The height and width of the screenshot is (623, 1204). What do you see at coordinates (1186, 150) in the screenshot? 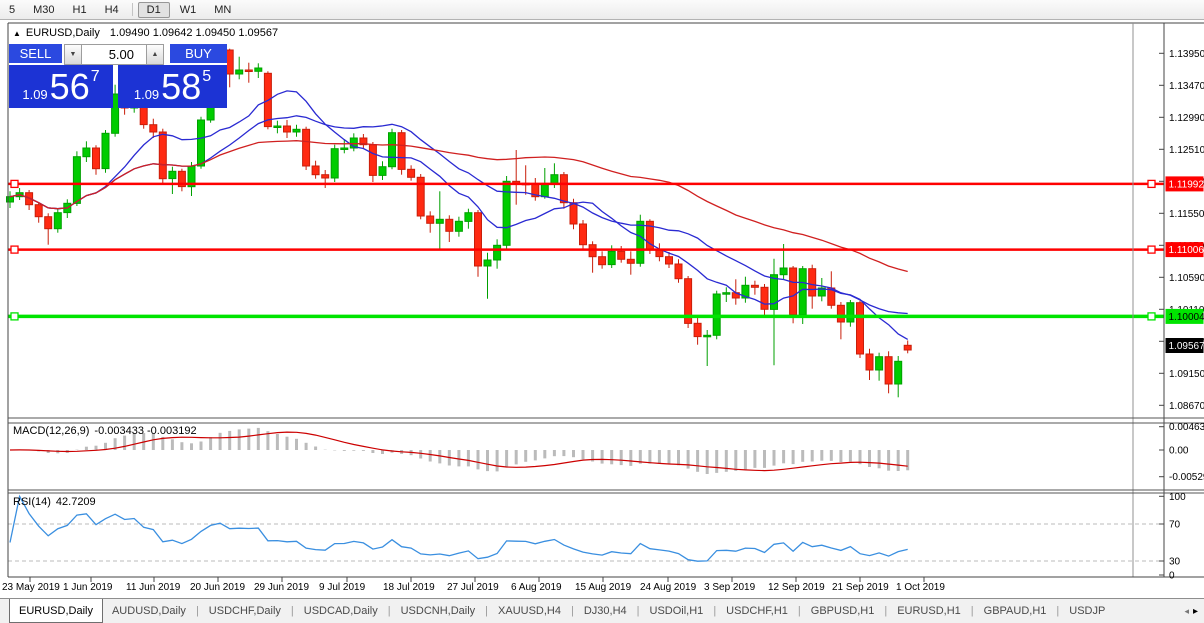
I see `y-axis-label: 1.12510` at bounding box center [1186, 150].